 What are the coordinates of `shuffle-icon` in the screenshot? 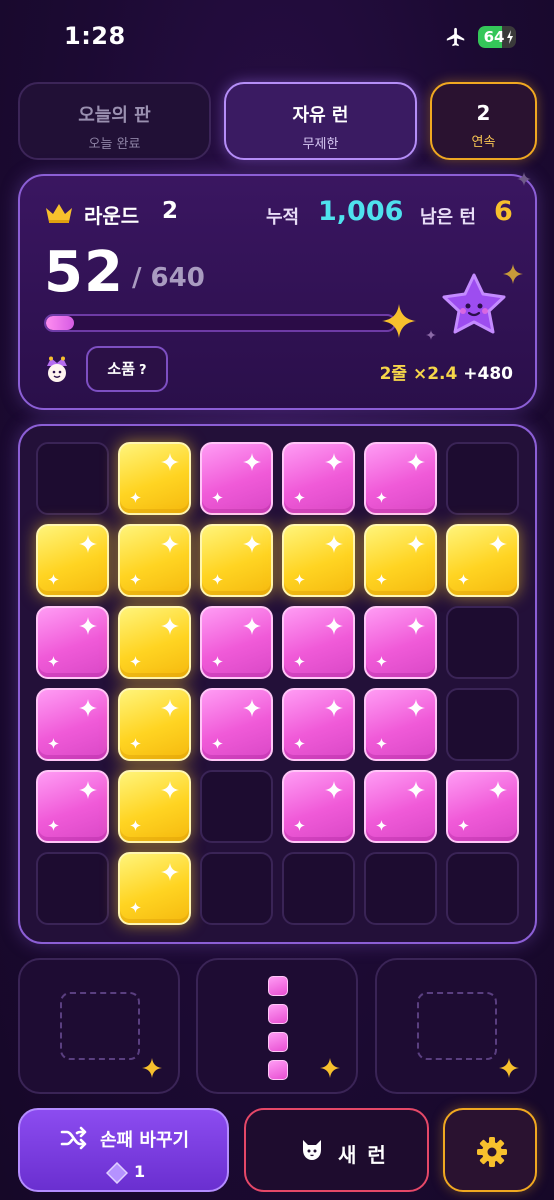 It's located at (73, 1138).